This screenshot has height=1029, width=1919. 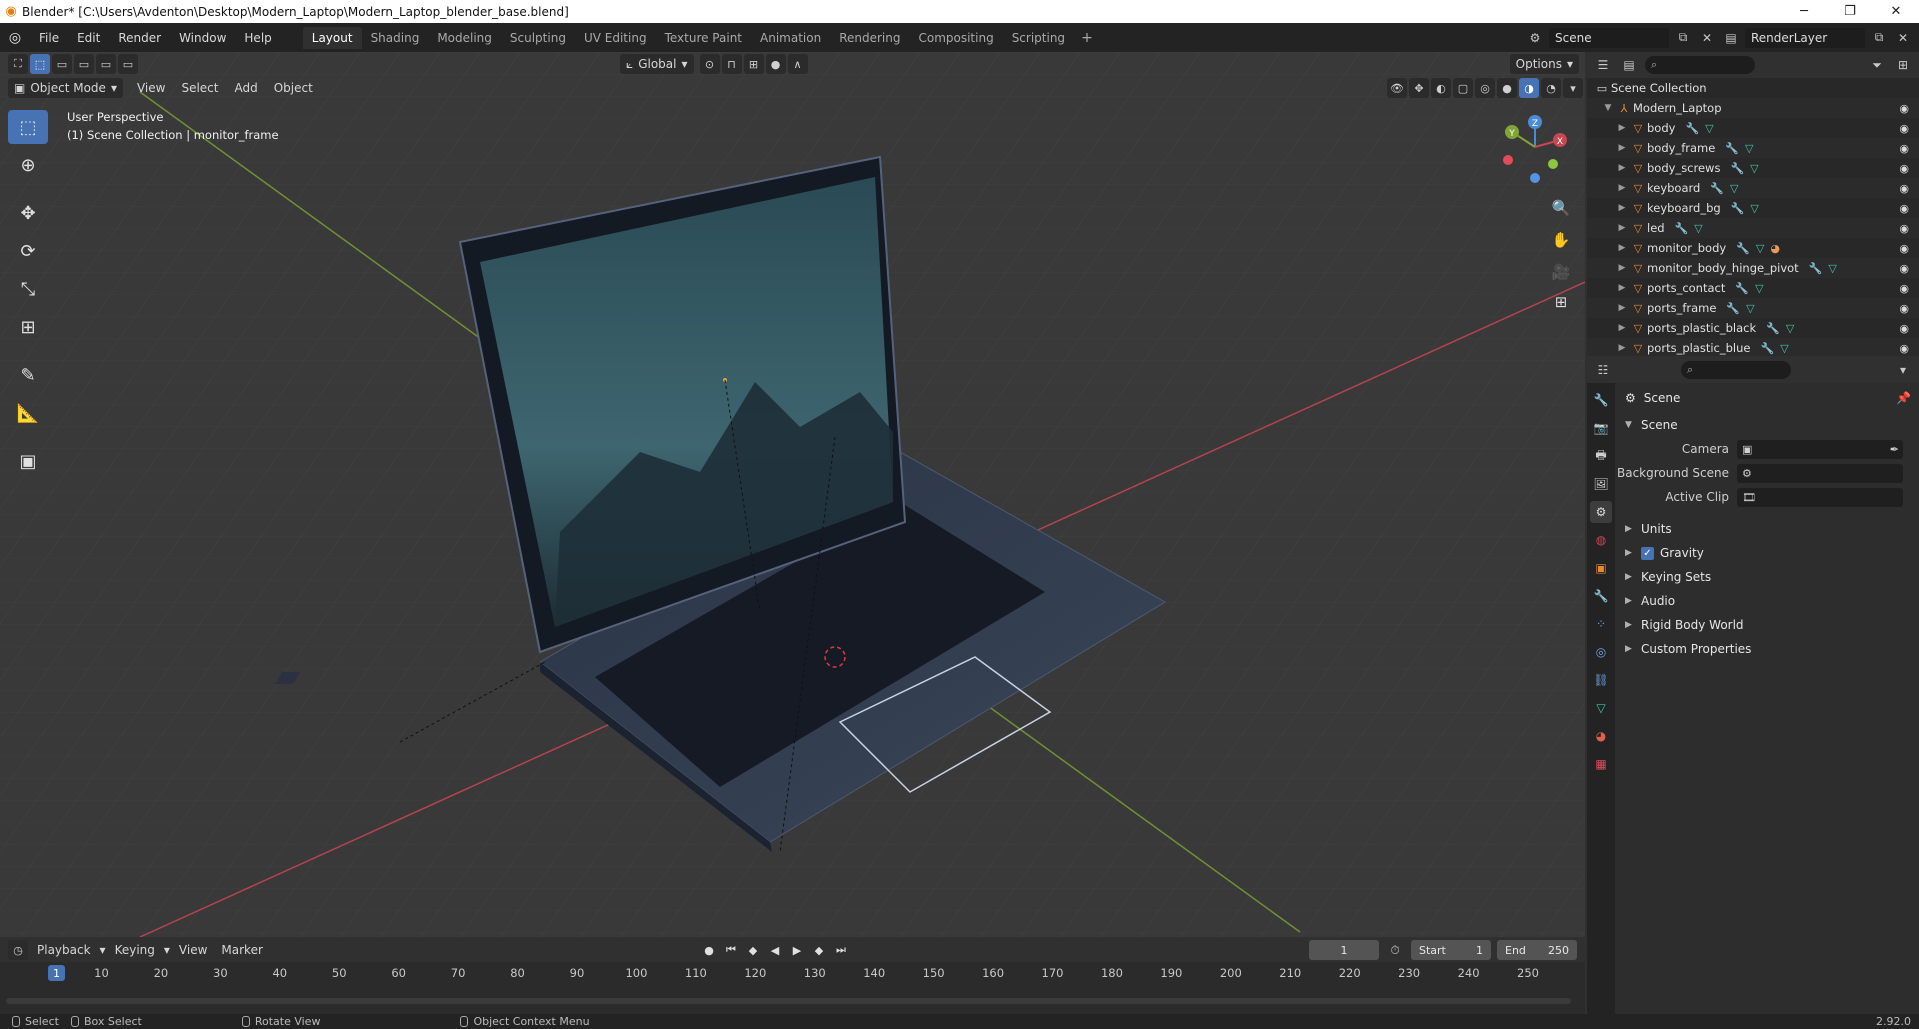 What do you see at coordinates (1753, 228) in the screenshot?
I see `outliner-object-row: ▶ ▽ led 🔧 ▽ ◉` at bounding box center [1753, 228].